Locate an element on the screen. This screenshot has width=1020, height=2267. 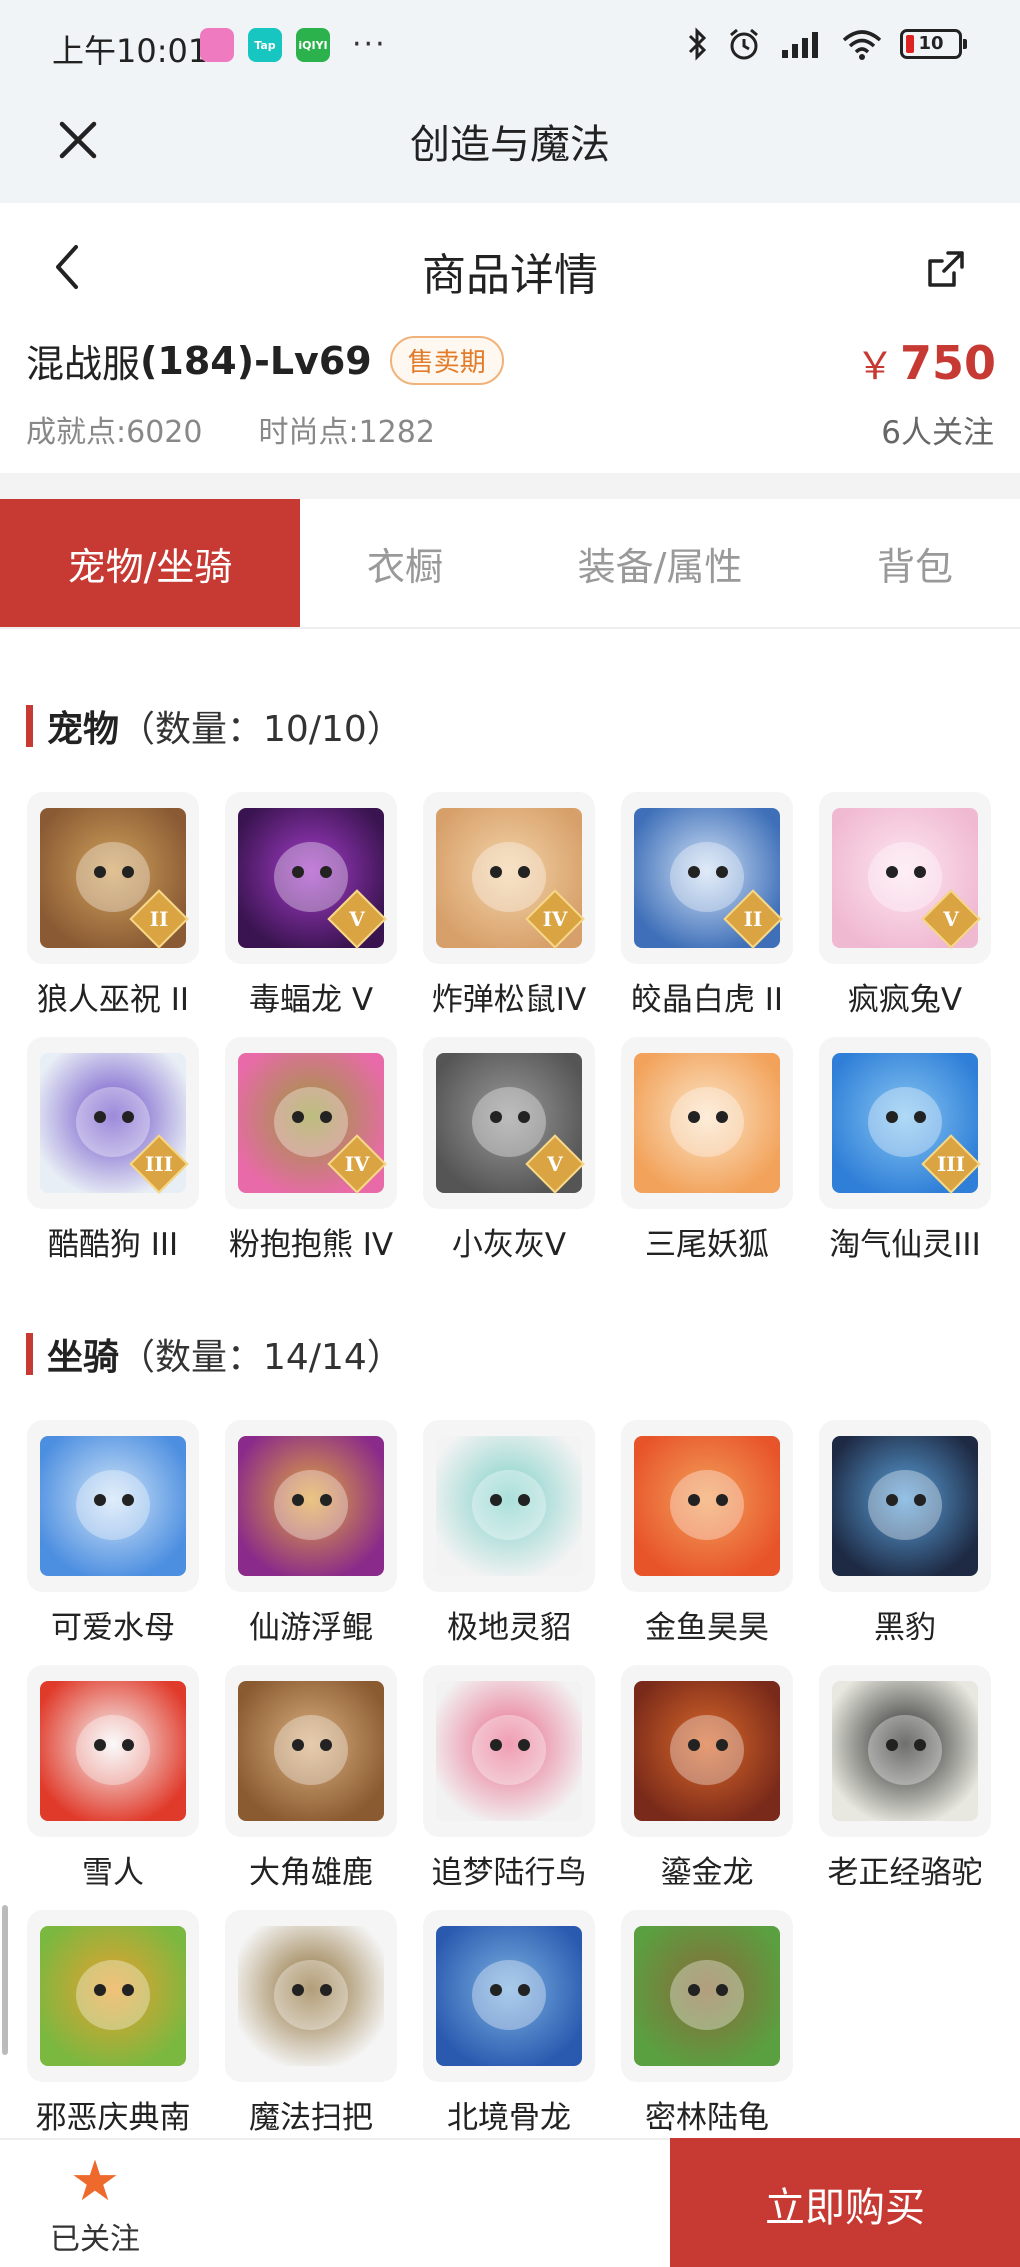
collection-item: IV 粉抱抱熊 IV is located at coordinates (311, 1150).